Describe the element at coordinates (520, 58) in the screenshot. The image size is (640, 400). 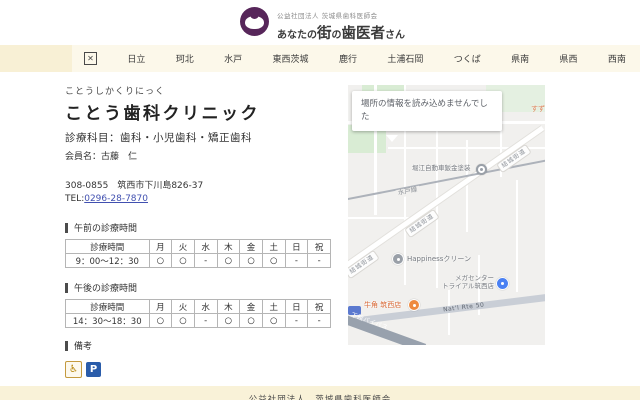
I see `nav-item-kennan: 県南` at that location.